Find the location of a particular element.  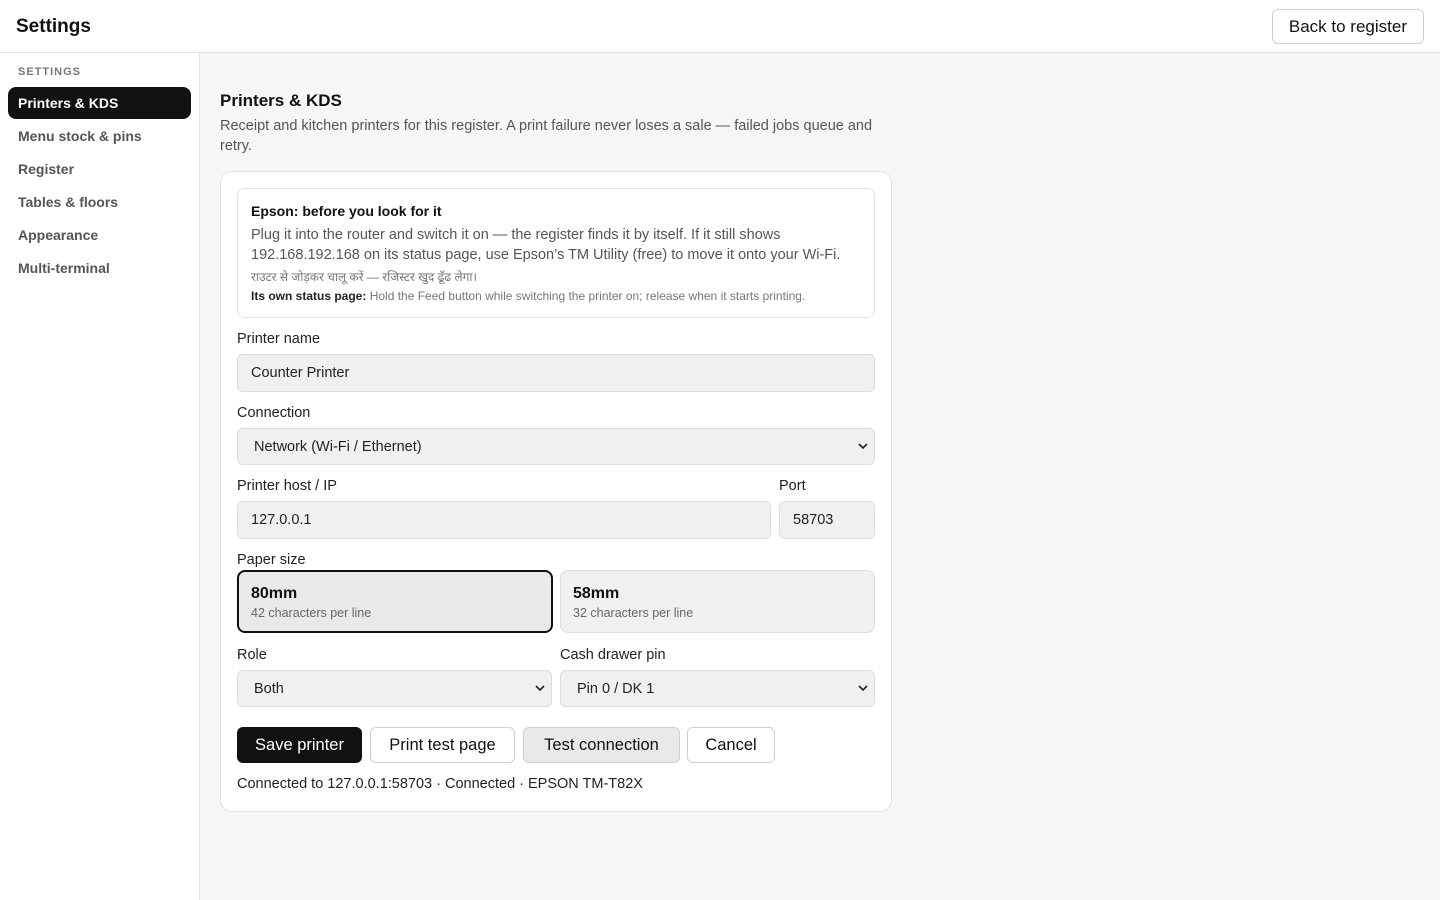

print-test-page-button: Print test page is located at coordinates (442, 745).